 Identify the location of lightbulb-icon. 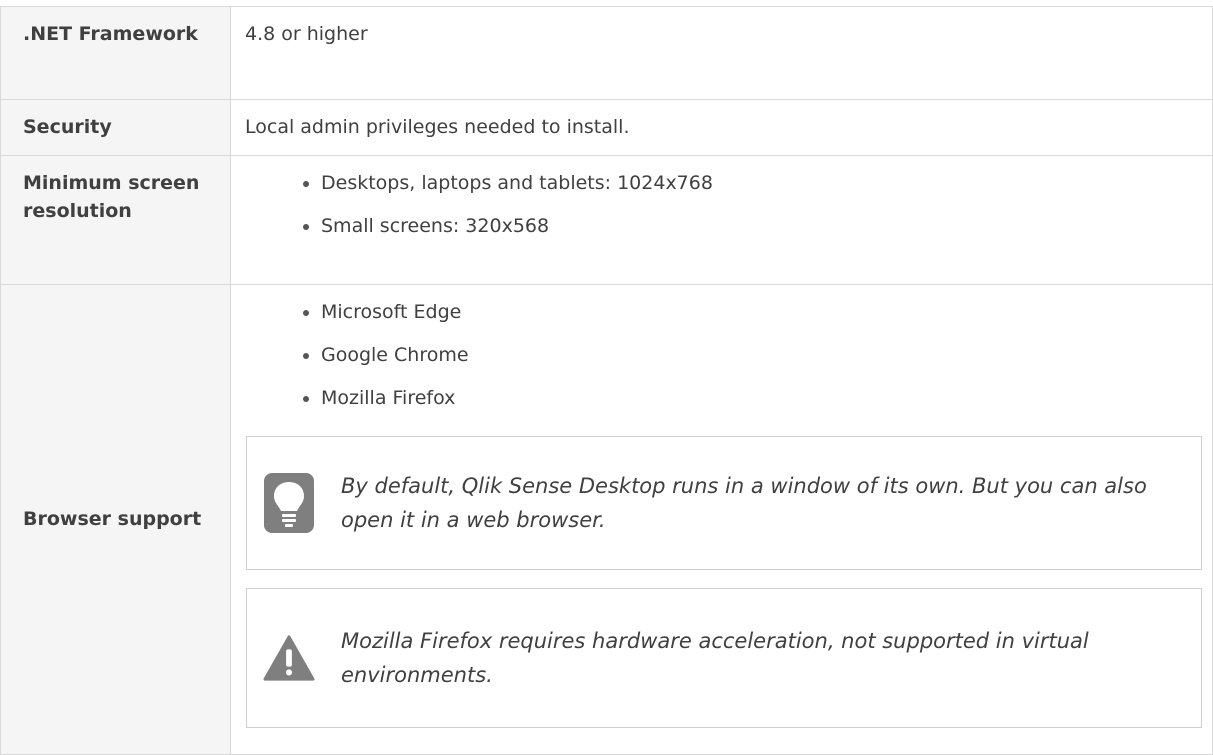
(289, 503).